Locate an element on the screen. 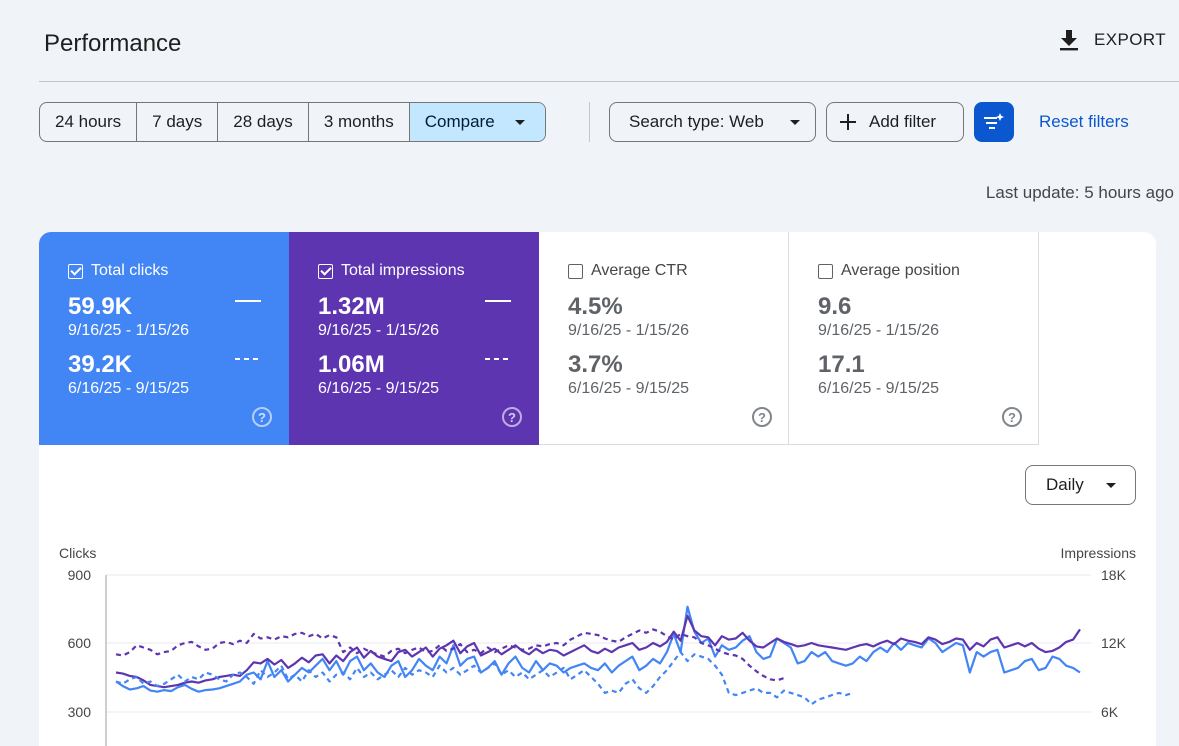 The height and width of the screenshot is (746, 1179). add-filter-button: Add filter is located at coordinates (895, 122).